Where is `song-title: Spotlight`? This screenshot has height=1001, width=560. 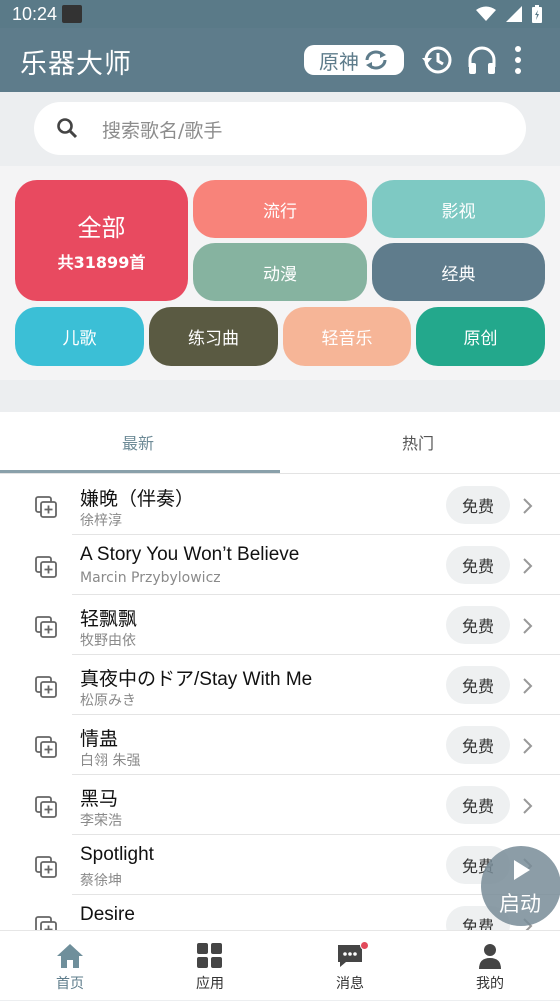
song-title: Spotlight is located at coordinates (117, 854).